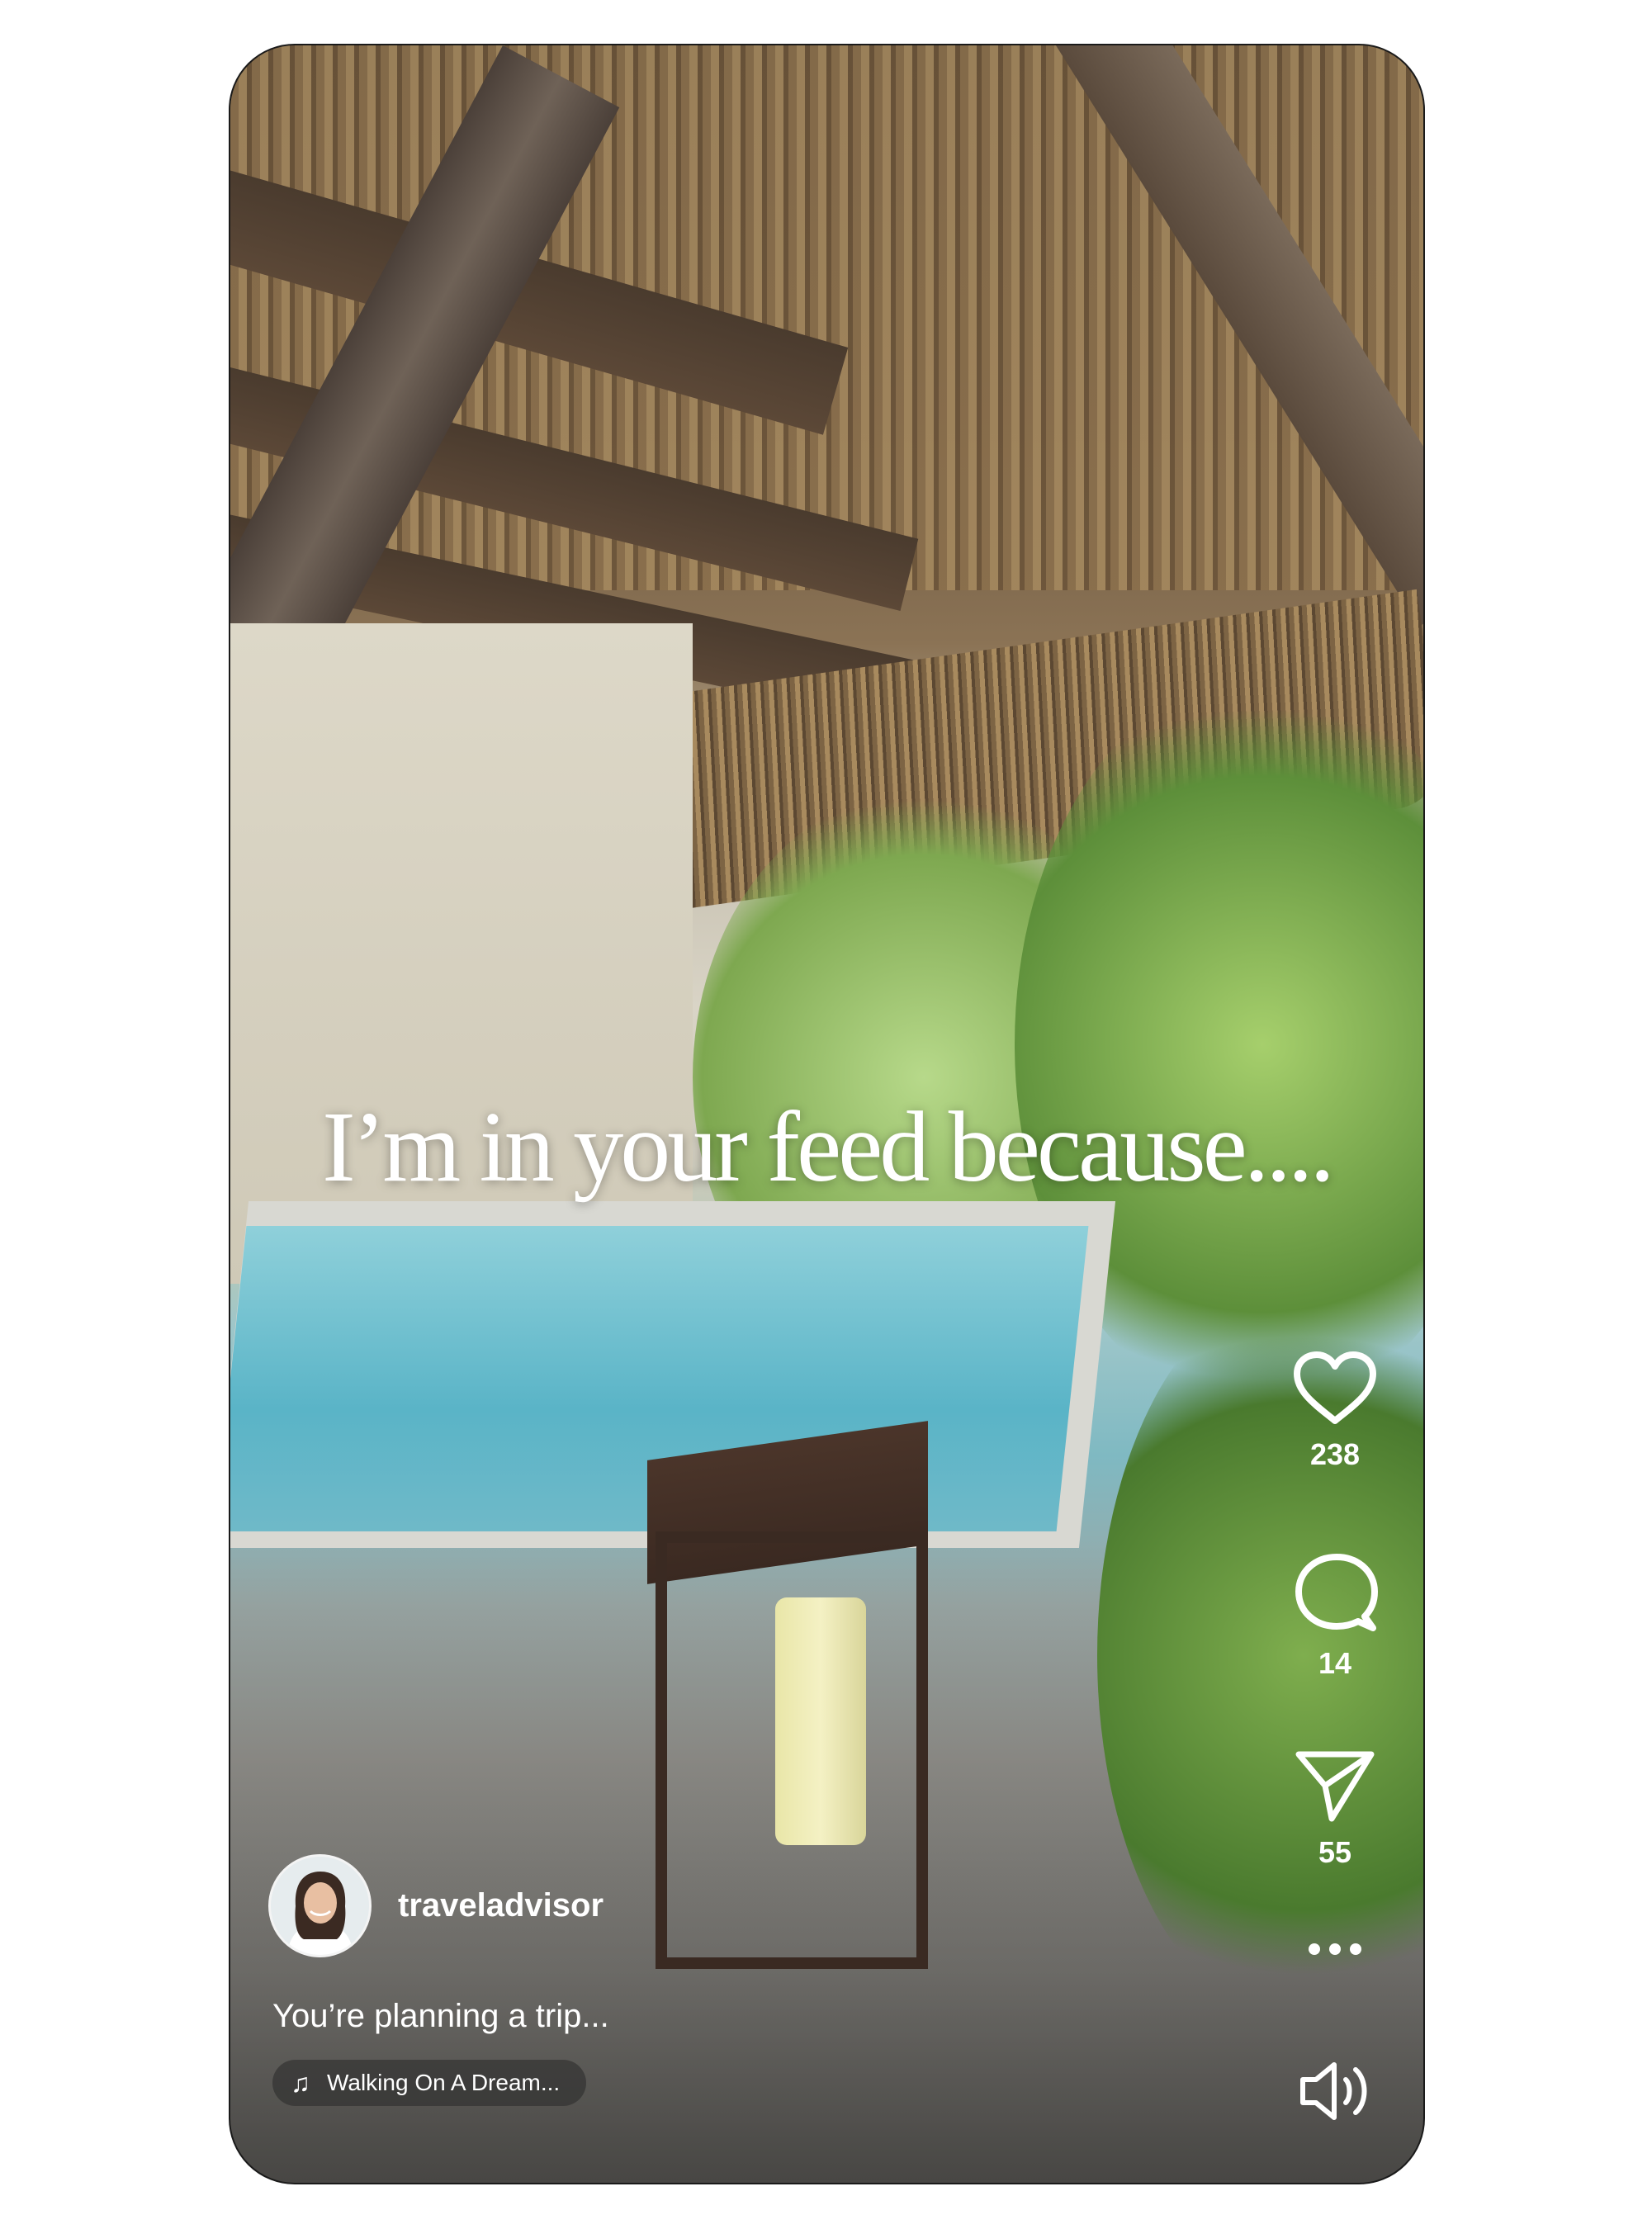 This screenshot has height=2229, width=1652. I want to click on username: traveladvisor, so click(501, 1906).